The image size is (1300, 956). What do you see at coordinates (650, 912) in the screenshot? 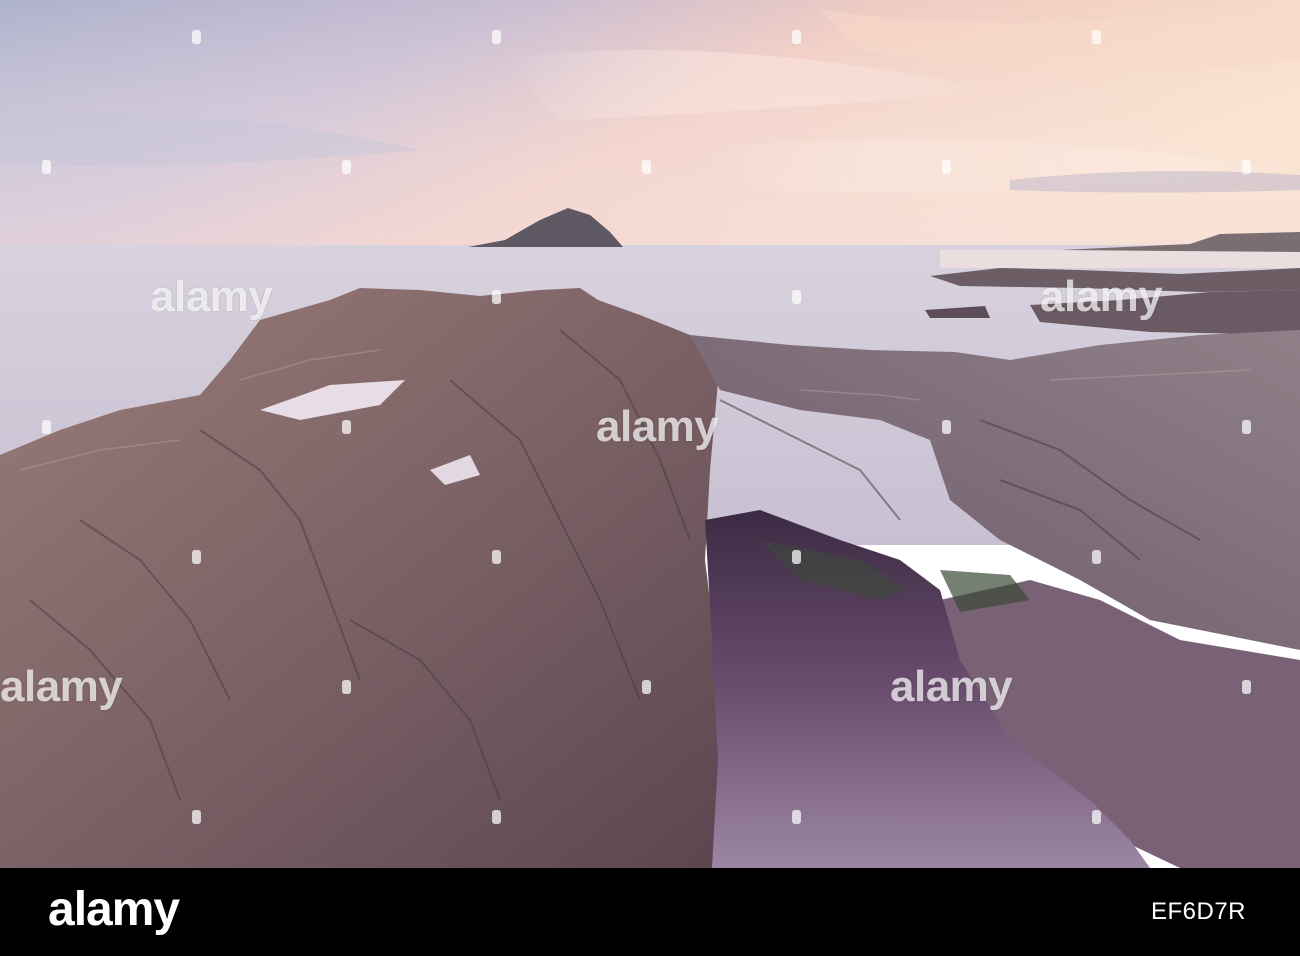
I see `footer-bar: alamy EF6D7R` at bounding box center [650, 912].